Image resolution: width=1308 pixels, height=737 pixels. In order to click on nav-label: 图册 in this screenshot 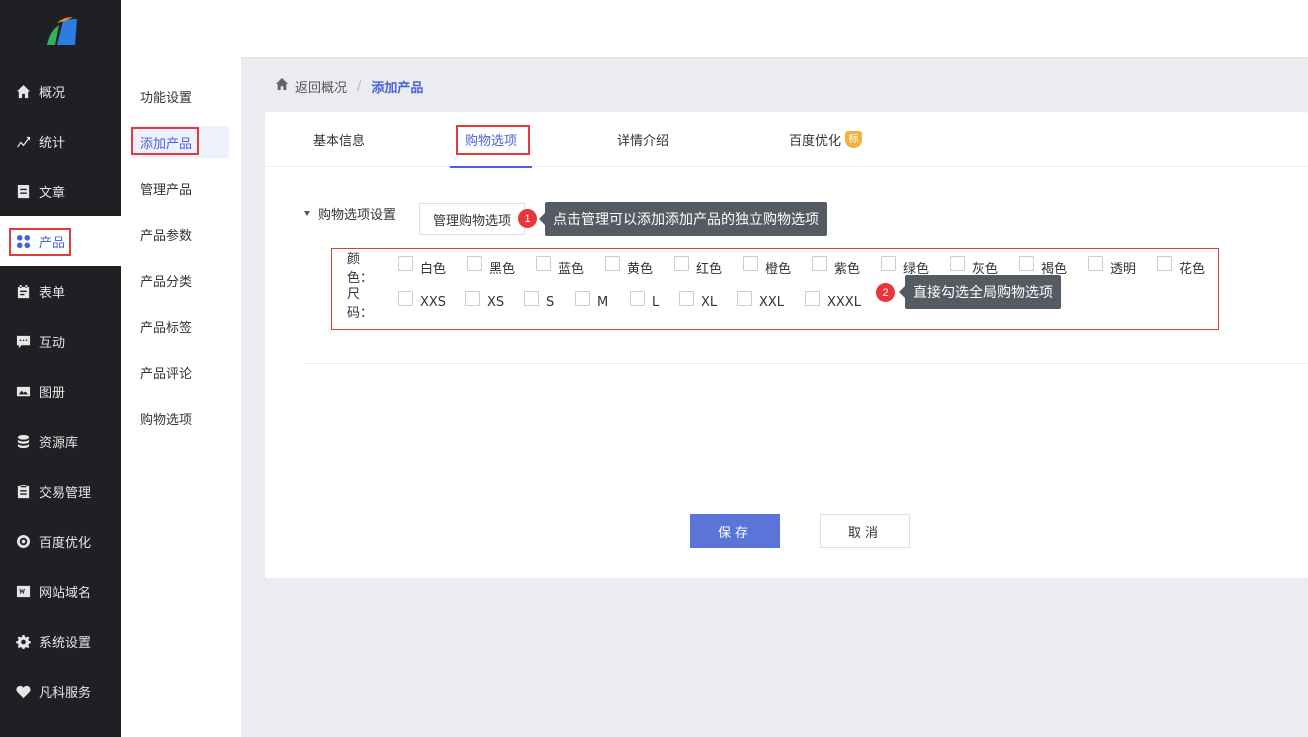, I will do `click(52, 393)`.